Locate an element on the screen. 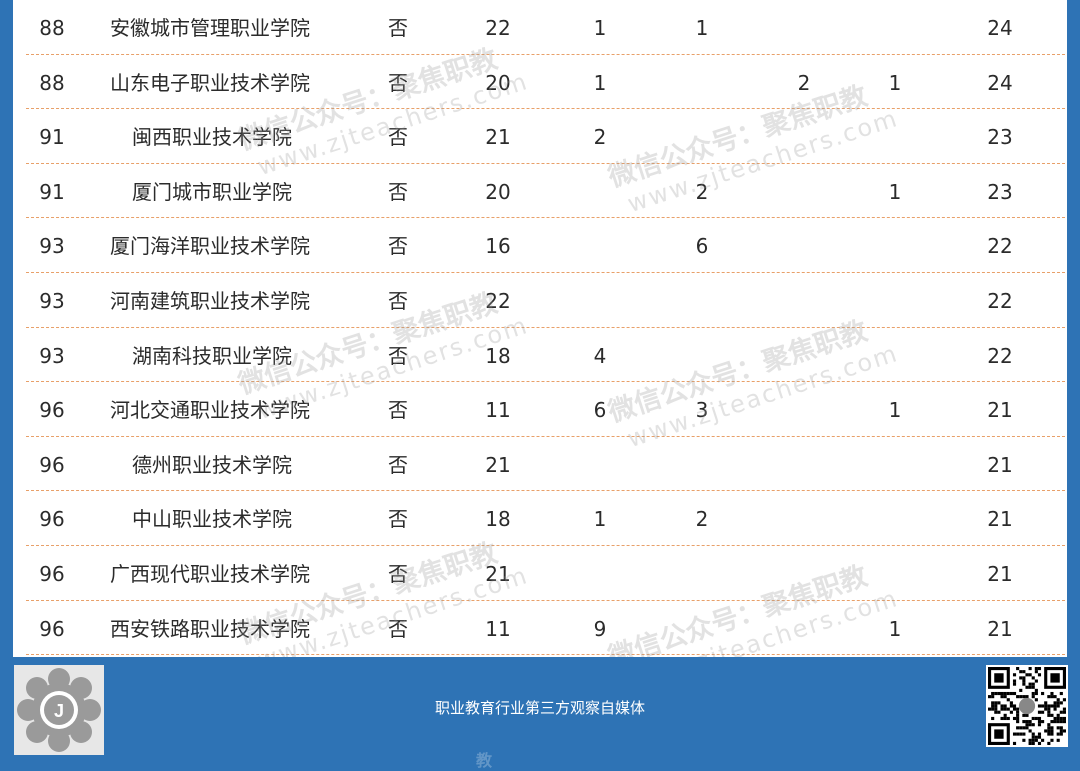 This screenshot has height=771, width=1080. count-cell-2: 4 is located at coordinates (600, 355).